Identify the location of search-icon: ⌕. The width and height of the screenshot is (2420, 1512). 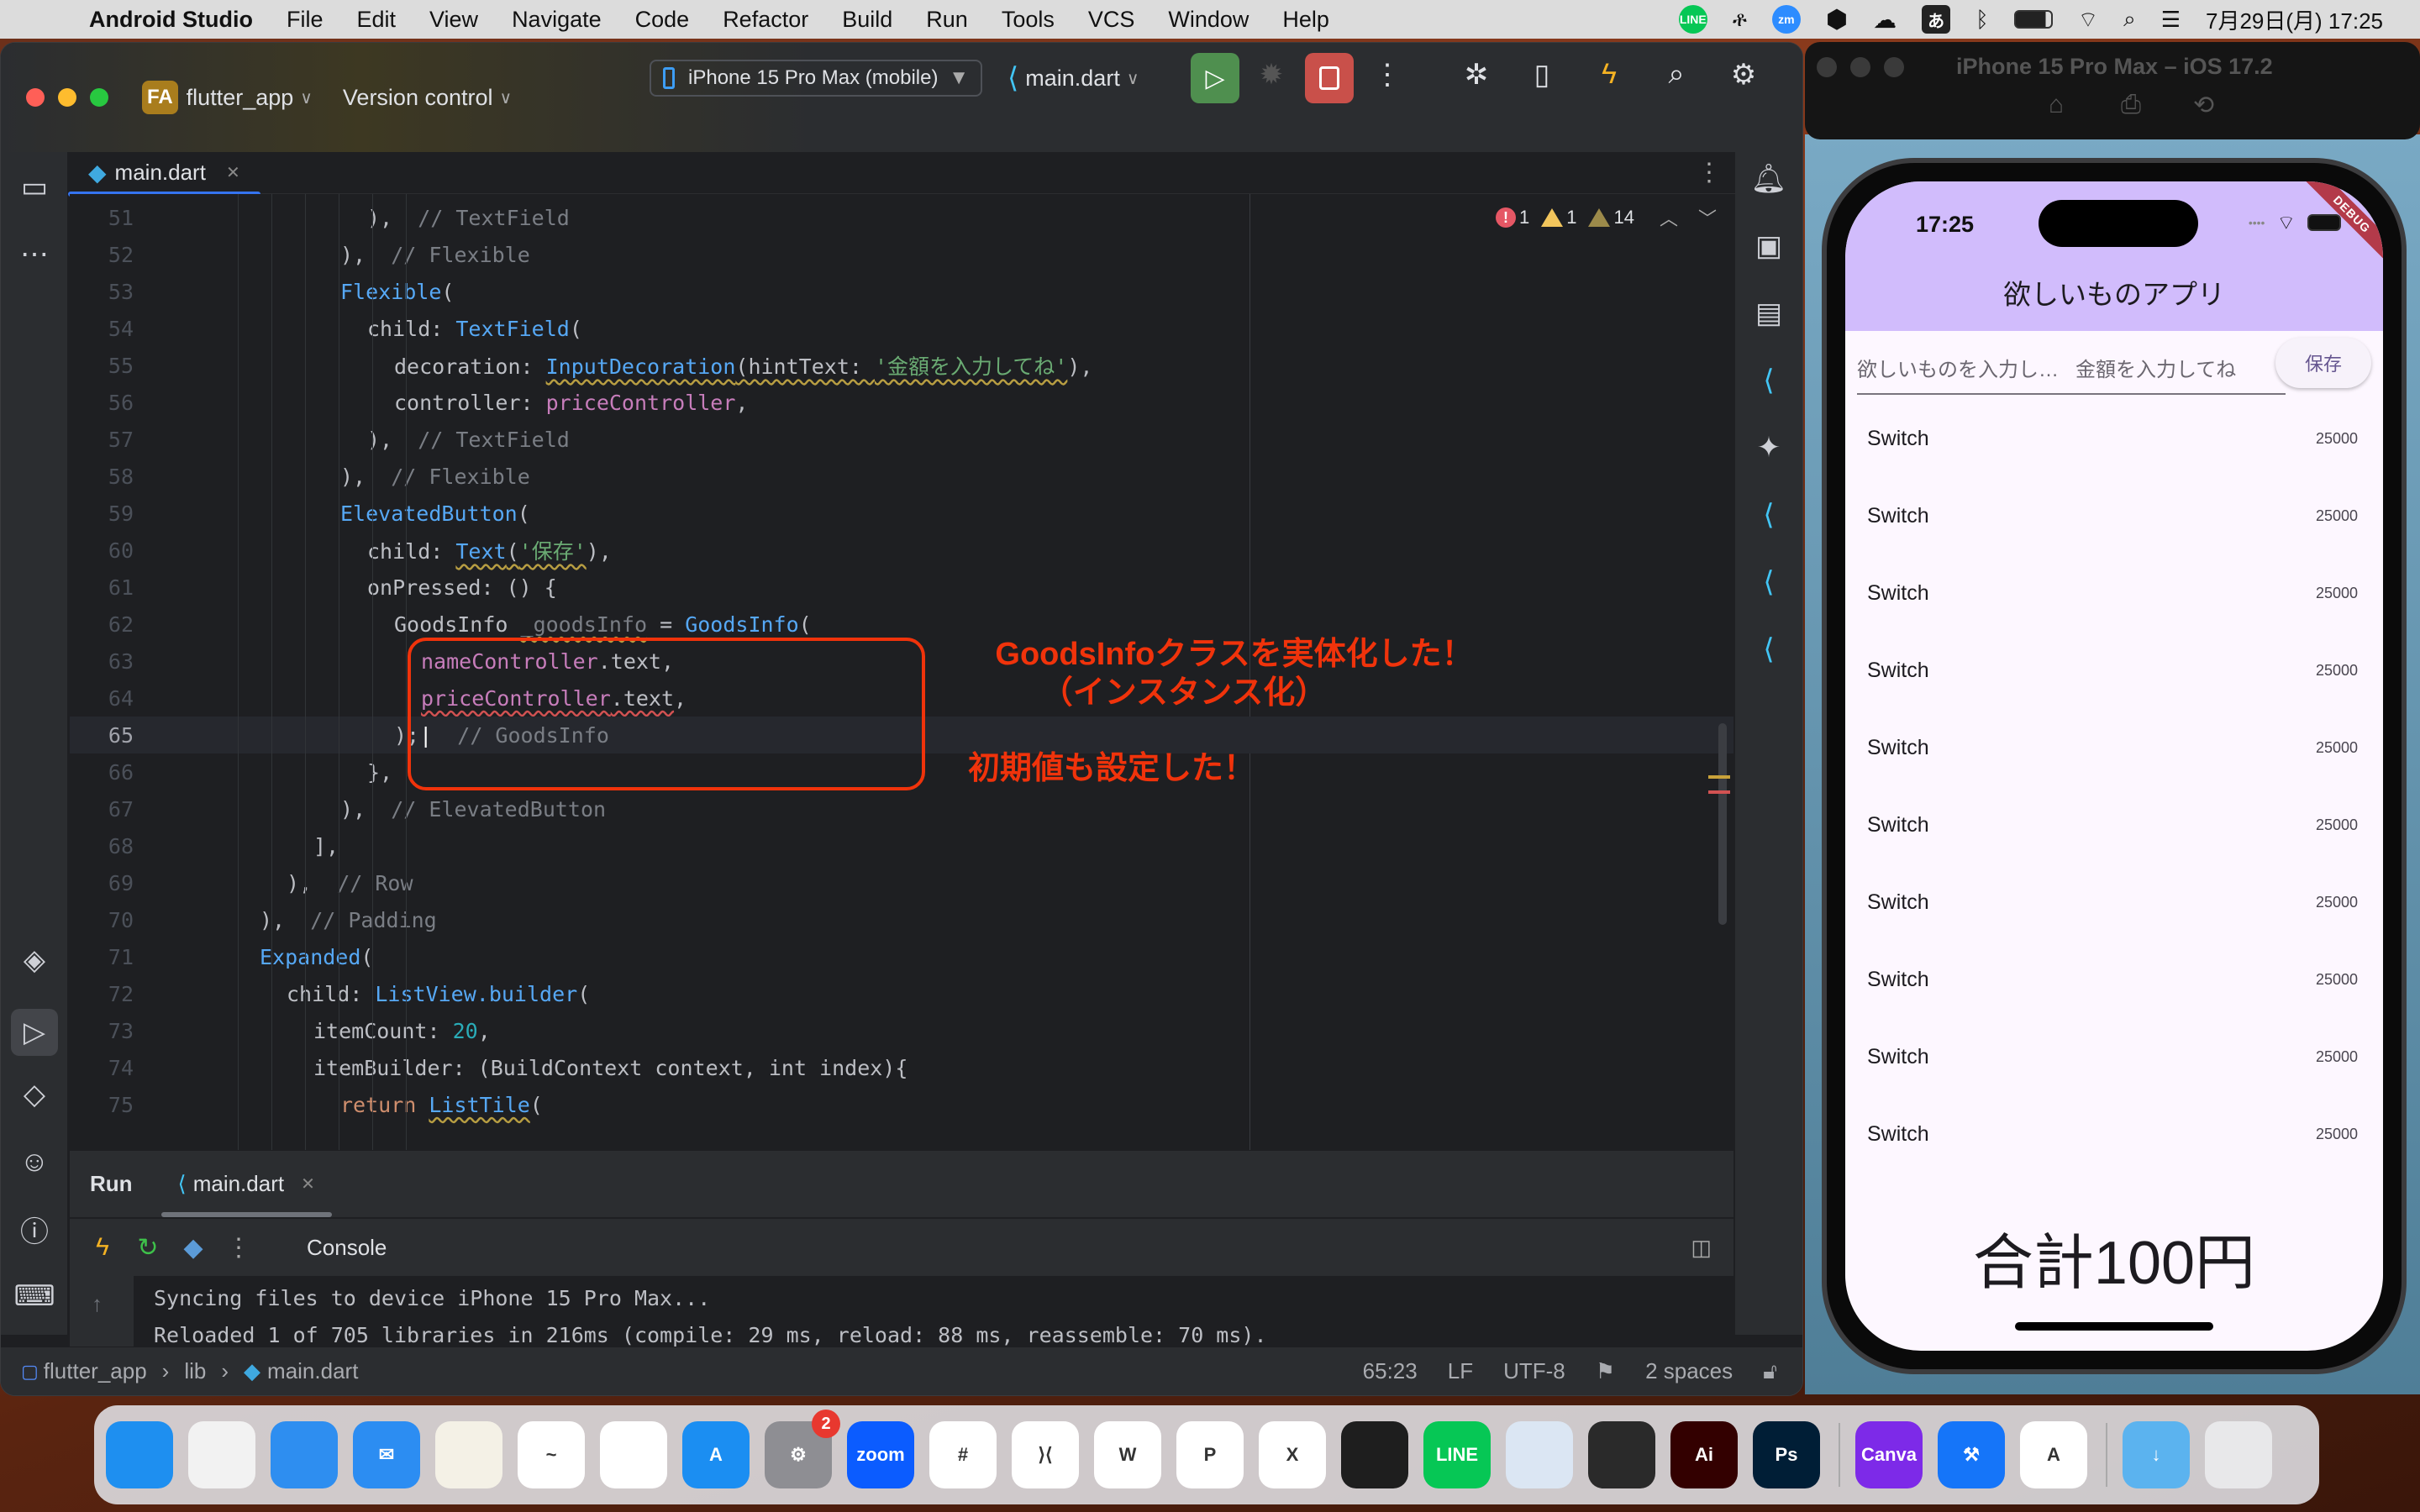
(2129, 19).